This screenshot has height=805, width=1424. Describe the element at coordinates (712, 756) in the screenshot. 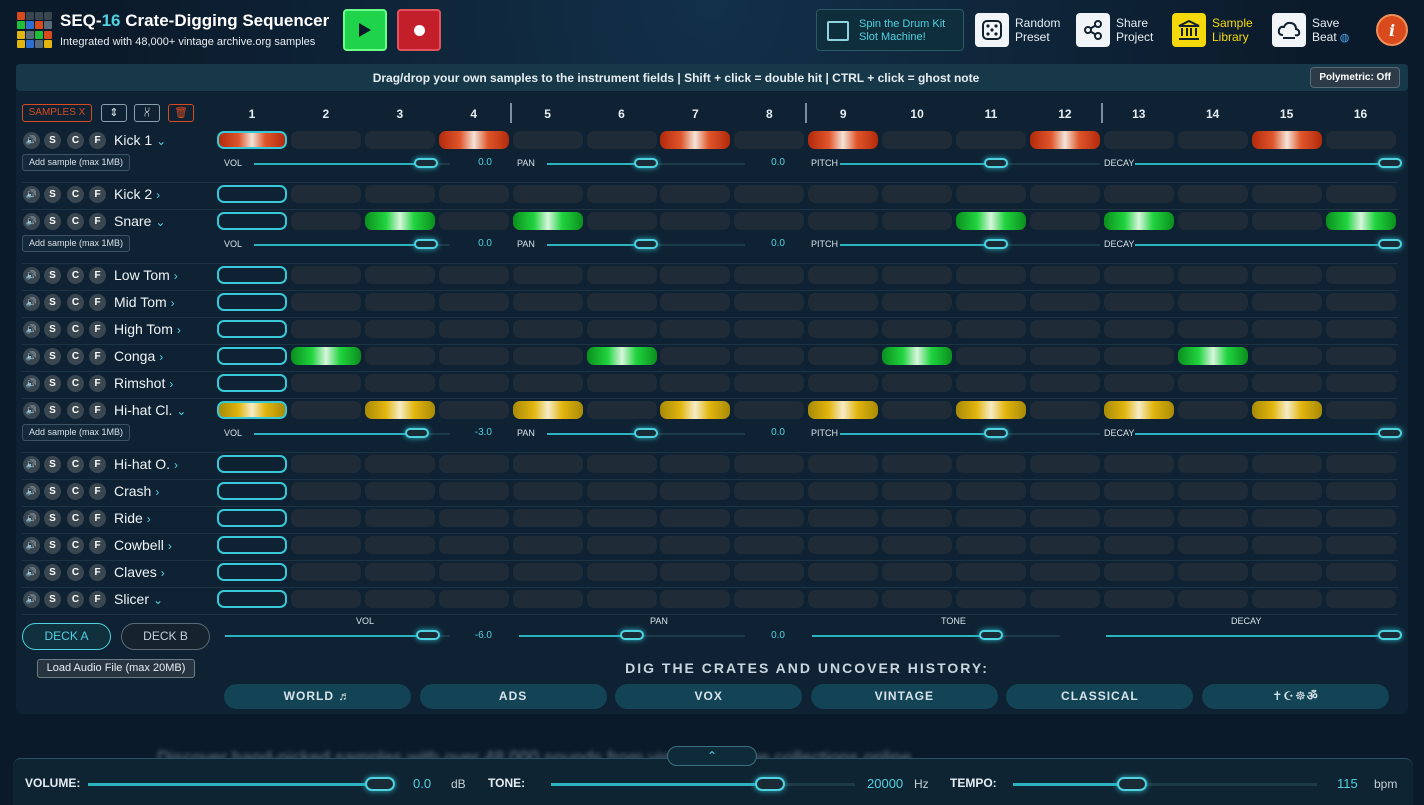

I see `chevron-up-icon: ⌃` at that location.